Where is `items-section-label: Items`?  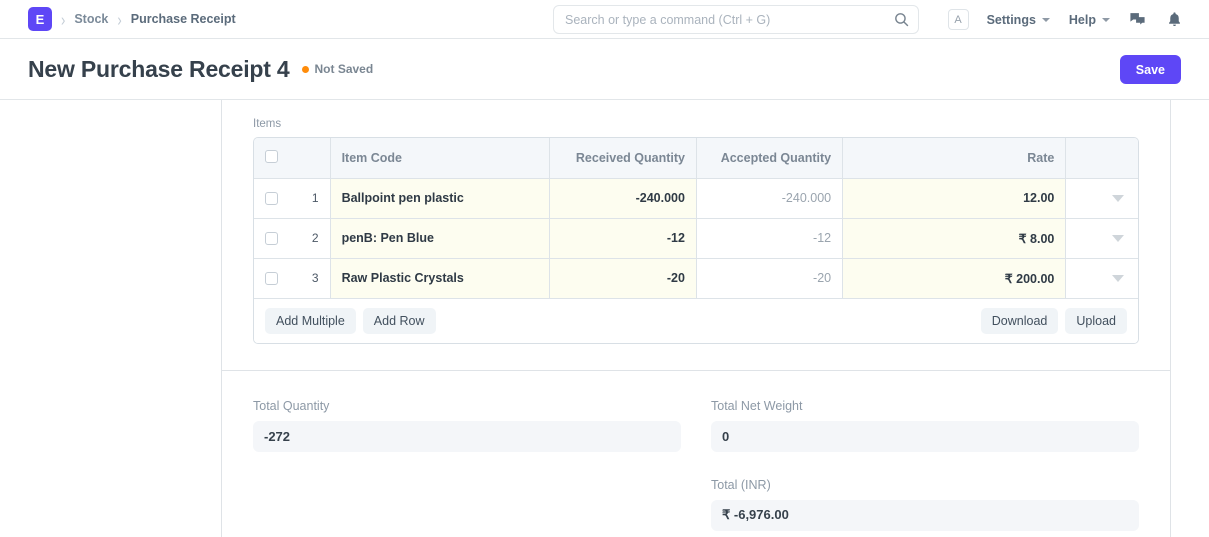
items-section-label: Items is located at coordinates (267, 124).